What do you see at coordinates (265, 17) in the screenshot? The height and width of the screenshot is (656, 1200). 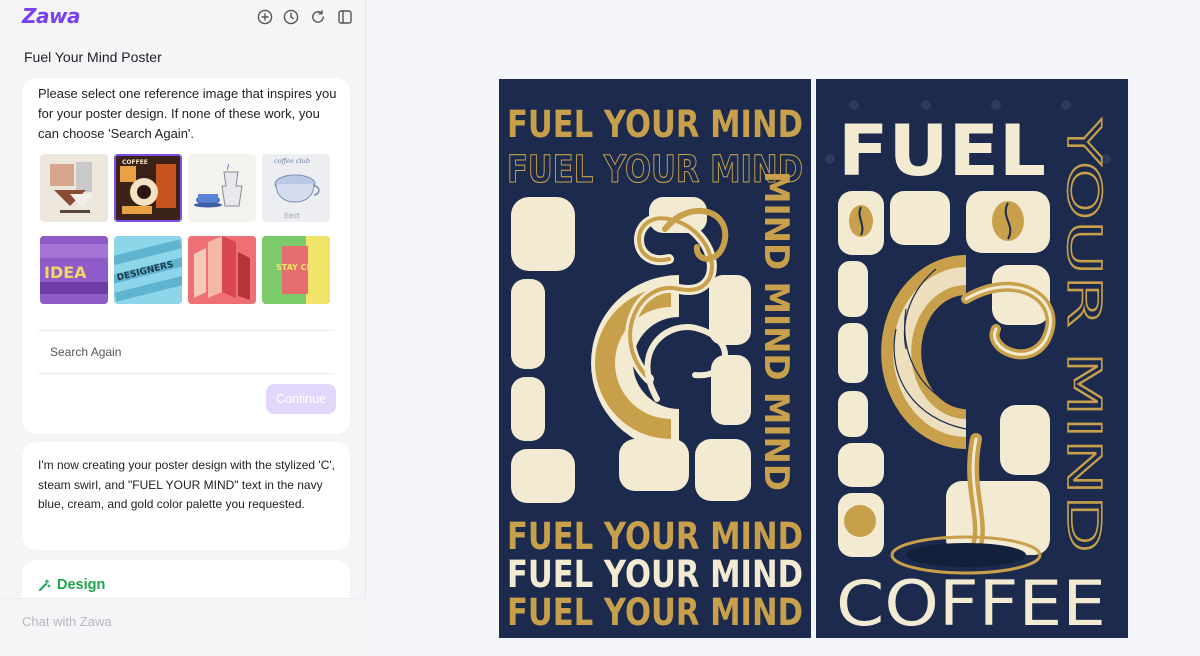 I see `new-chat-icon` at bounding box center [265, 17].